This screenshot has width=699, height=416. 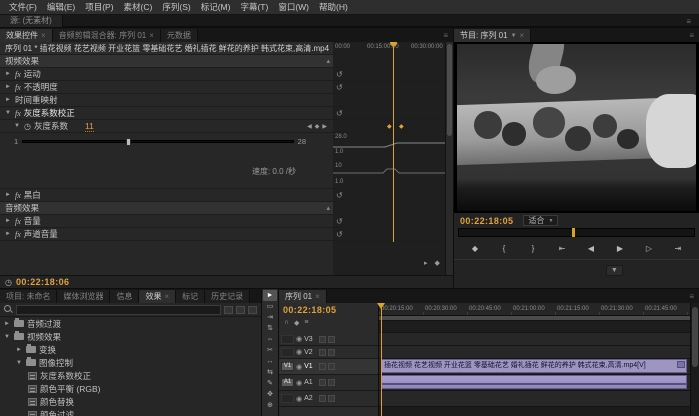 I want to click on go-to-in-button: ⇤, so click(x=562, y=248).